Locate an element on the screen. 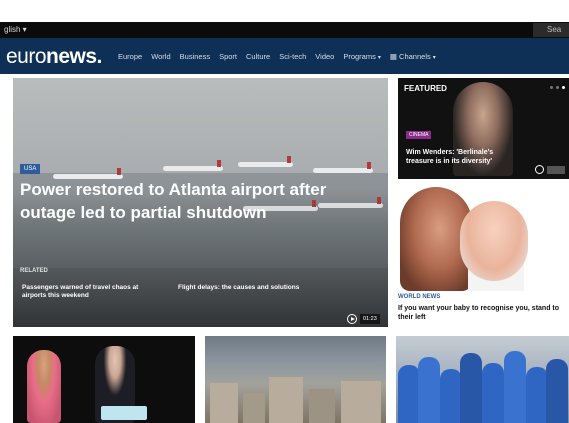 Image resolution: width=569 pixels, height=423 pixels. category-tag: WORLD NEWS is located at coordinates (419, 297).